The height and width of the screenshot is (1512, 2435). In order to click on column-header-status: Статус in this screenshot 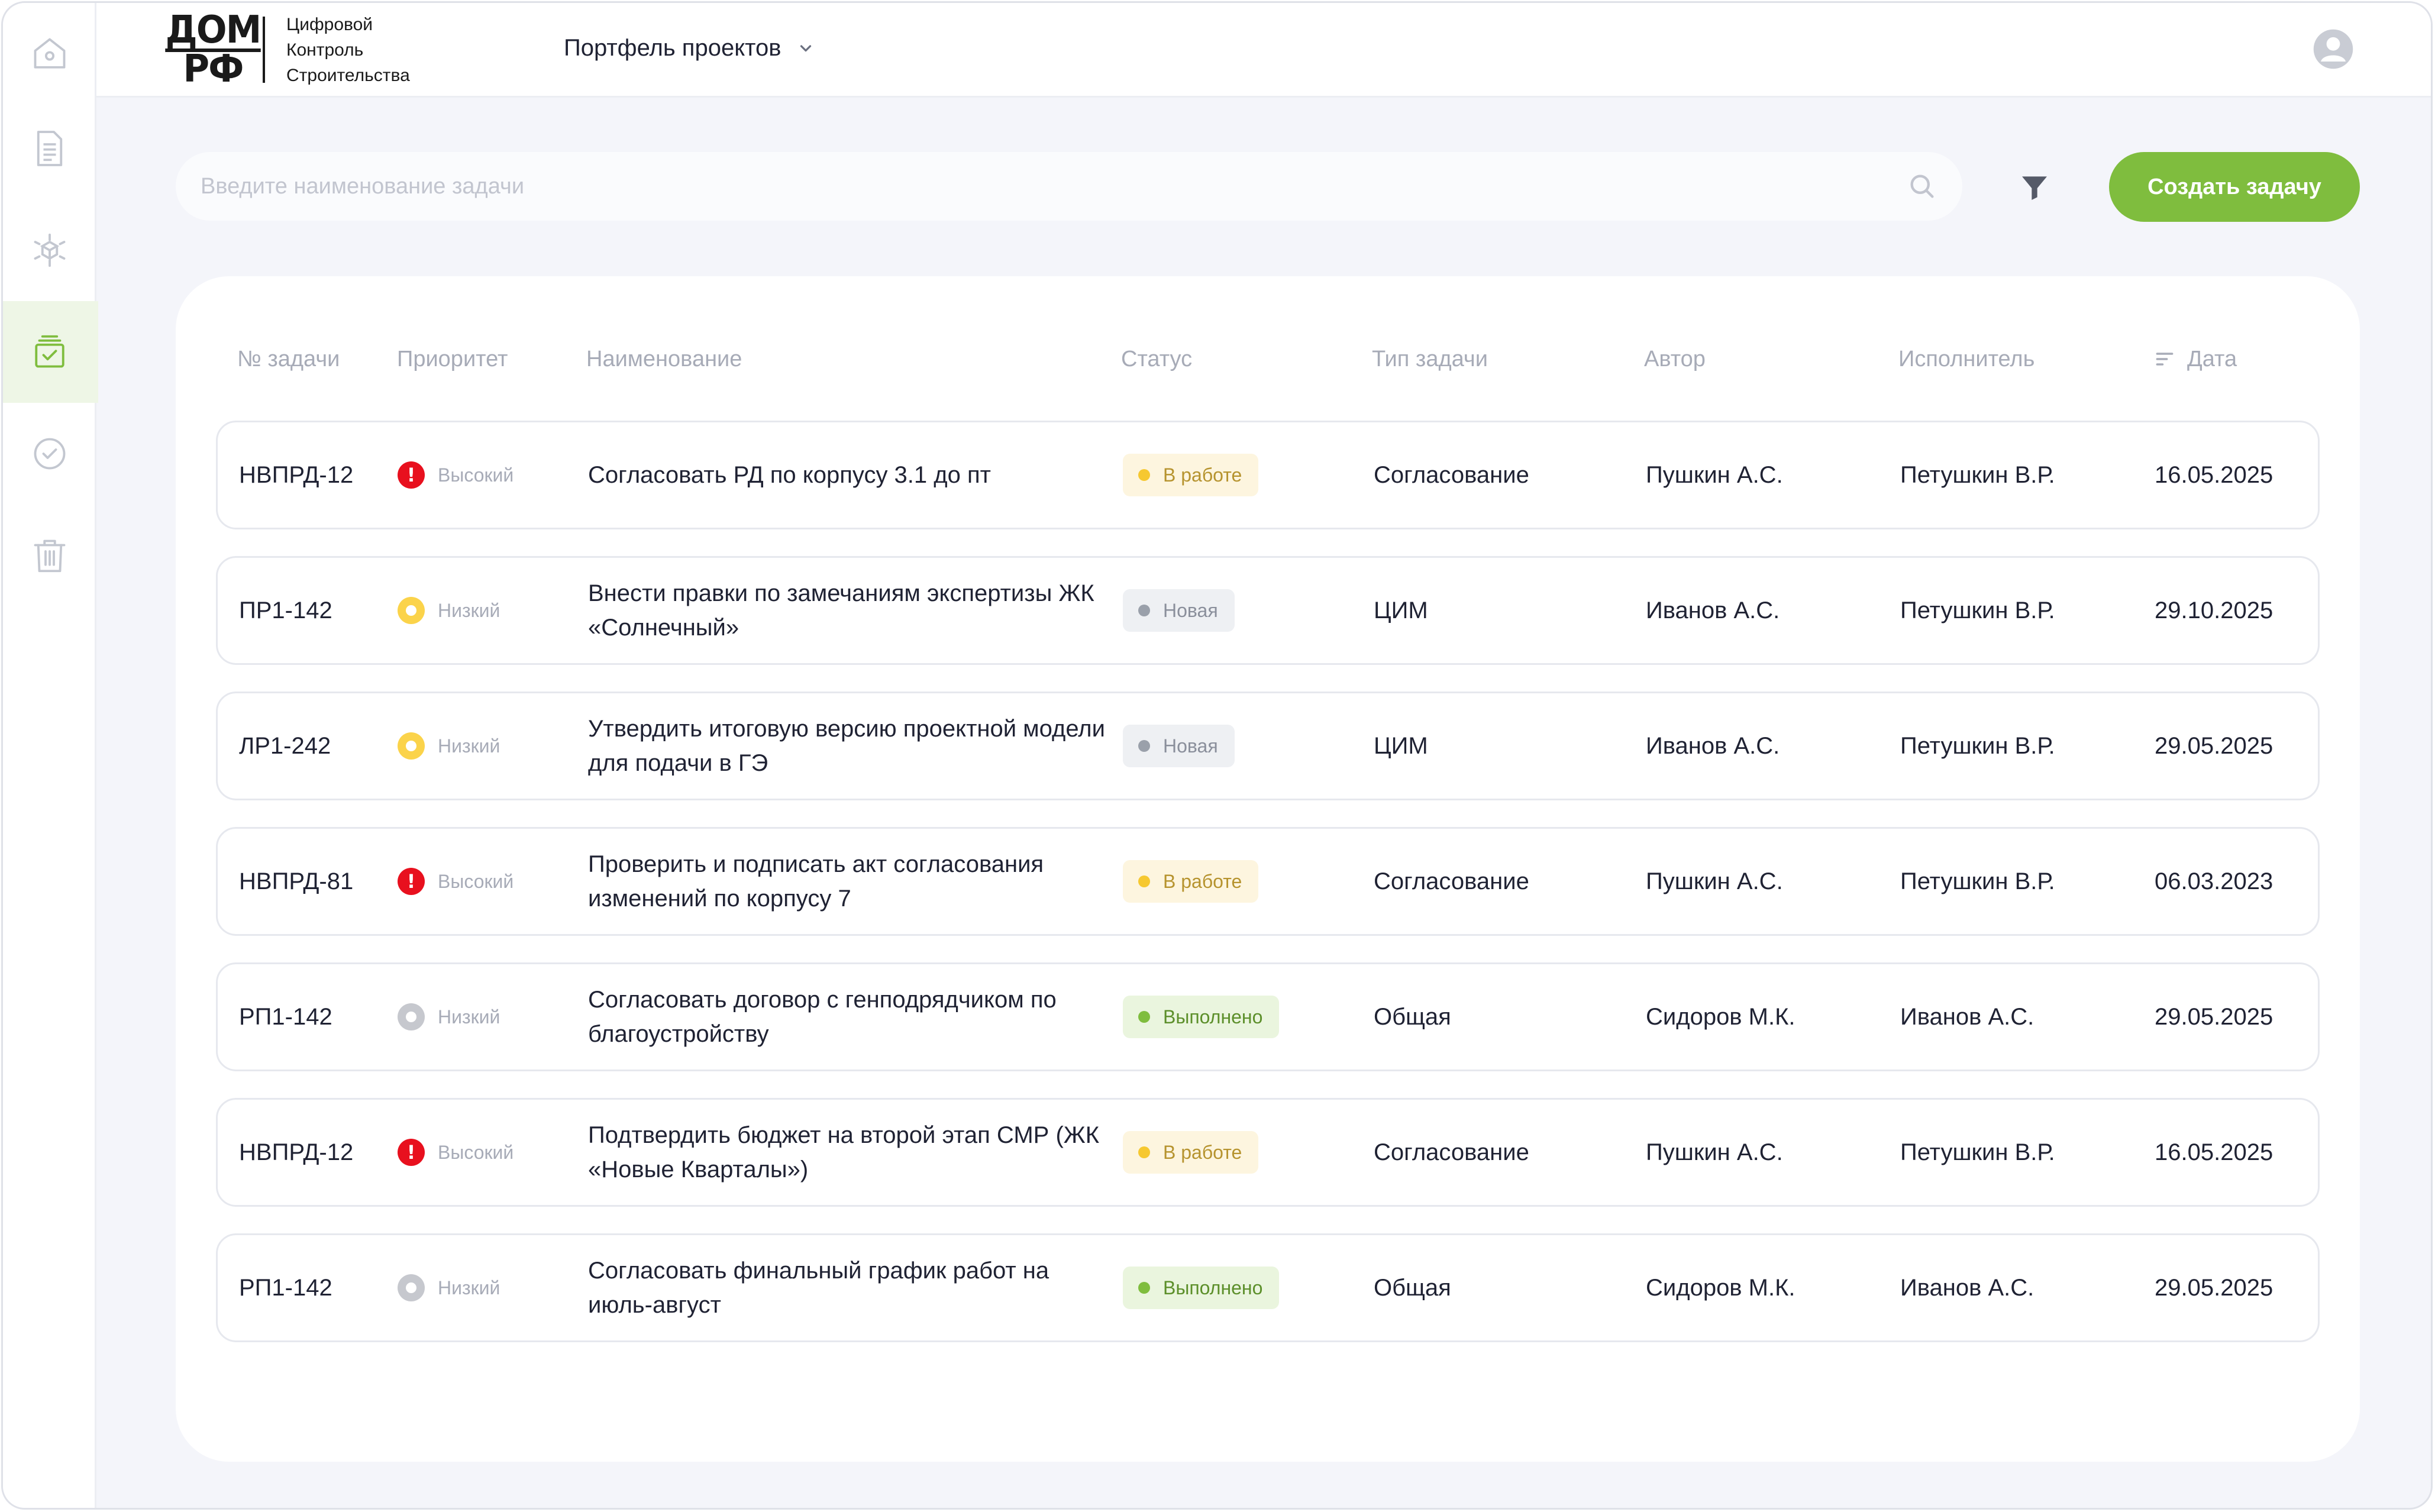, I will do `click(1156, 359)`.